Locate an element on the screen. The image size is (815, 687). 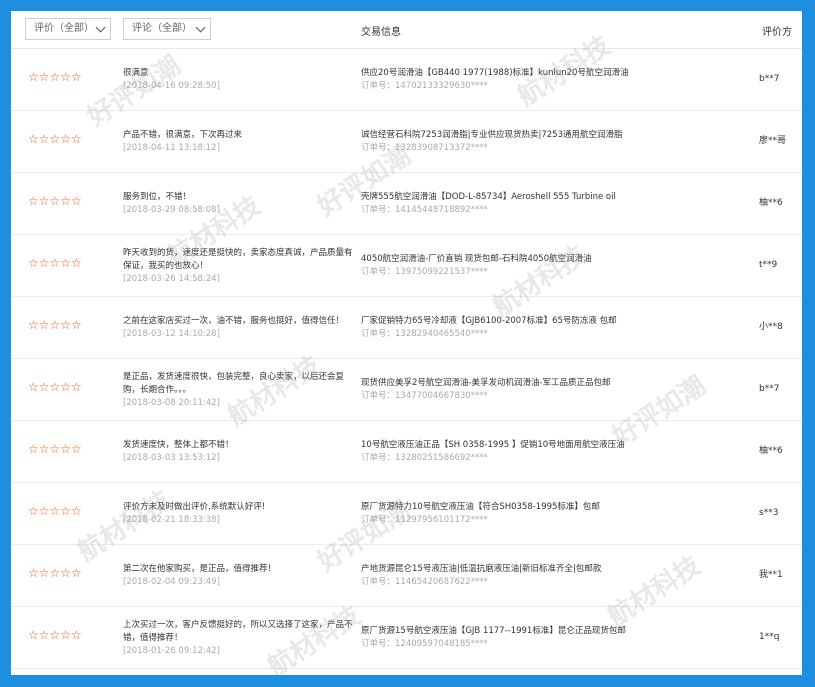
rating-filter-dropdown: 评价（全部） is located at coordinates (68, 29).